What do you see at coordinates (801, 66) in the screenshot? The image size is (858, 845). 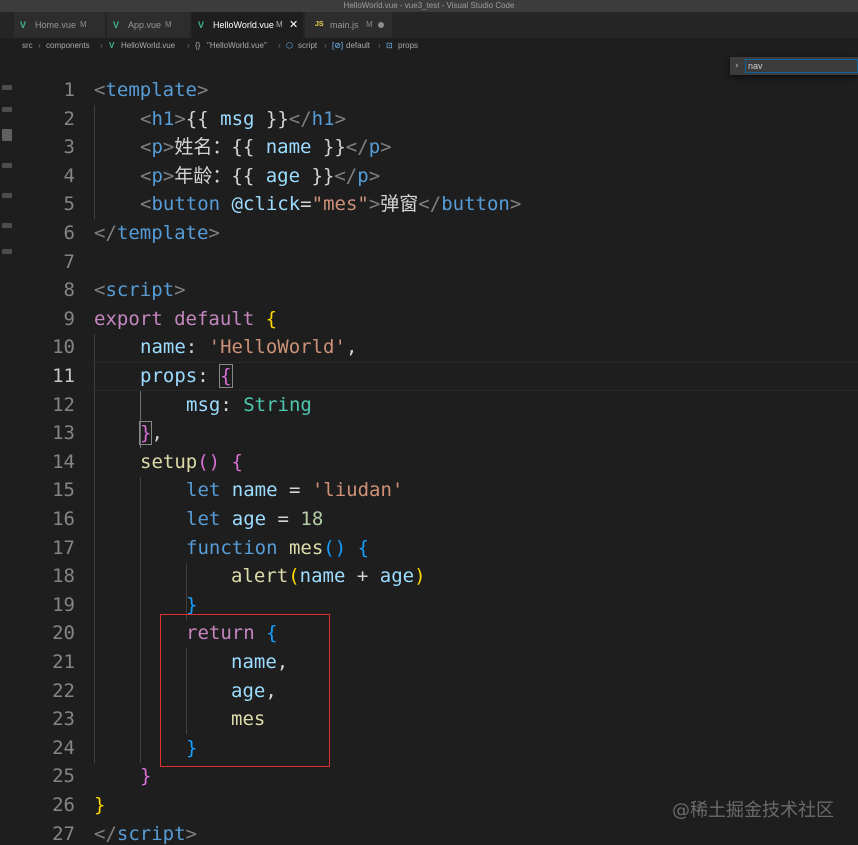 I see `find-input: nav` at bounding box center [801, 66].